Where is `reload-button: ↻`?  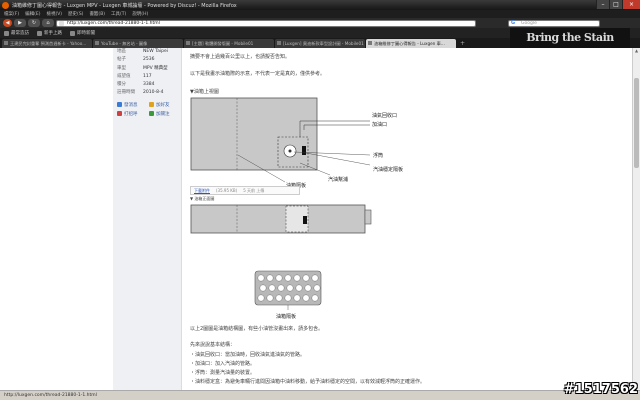 reload-button: ↻ is located at coordinates (34, 23).